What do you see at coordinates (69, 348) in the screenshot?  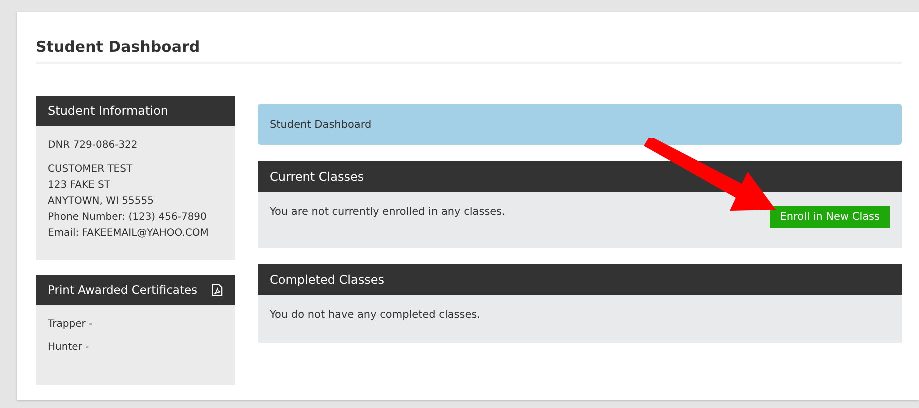 I see `certificate-item: Hunter -` at bounding box center [69, 348].